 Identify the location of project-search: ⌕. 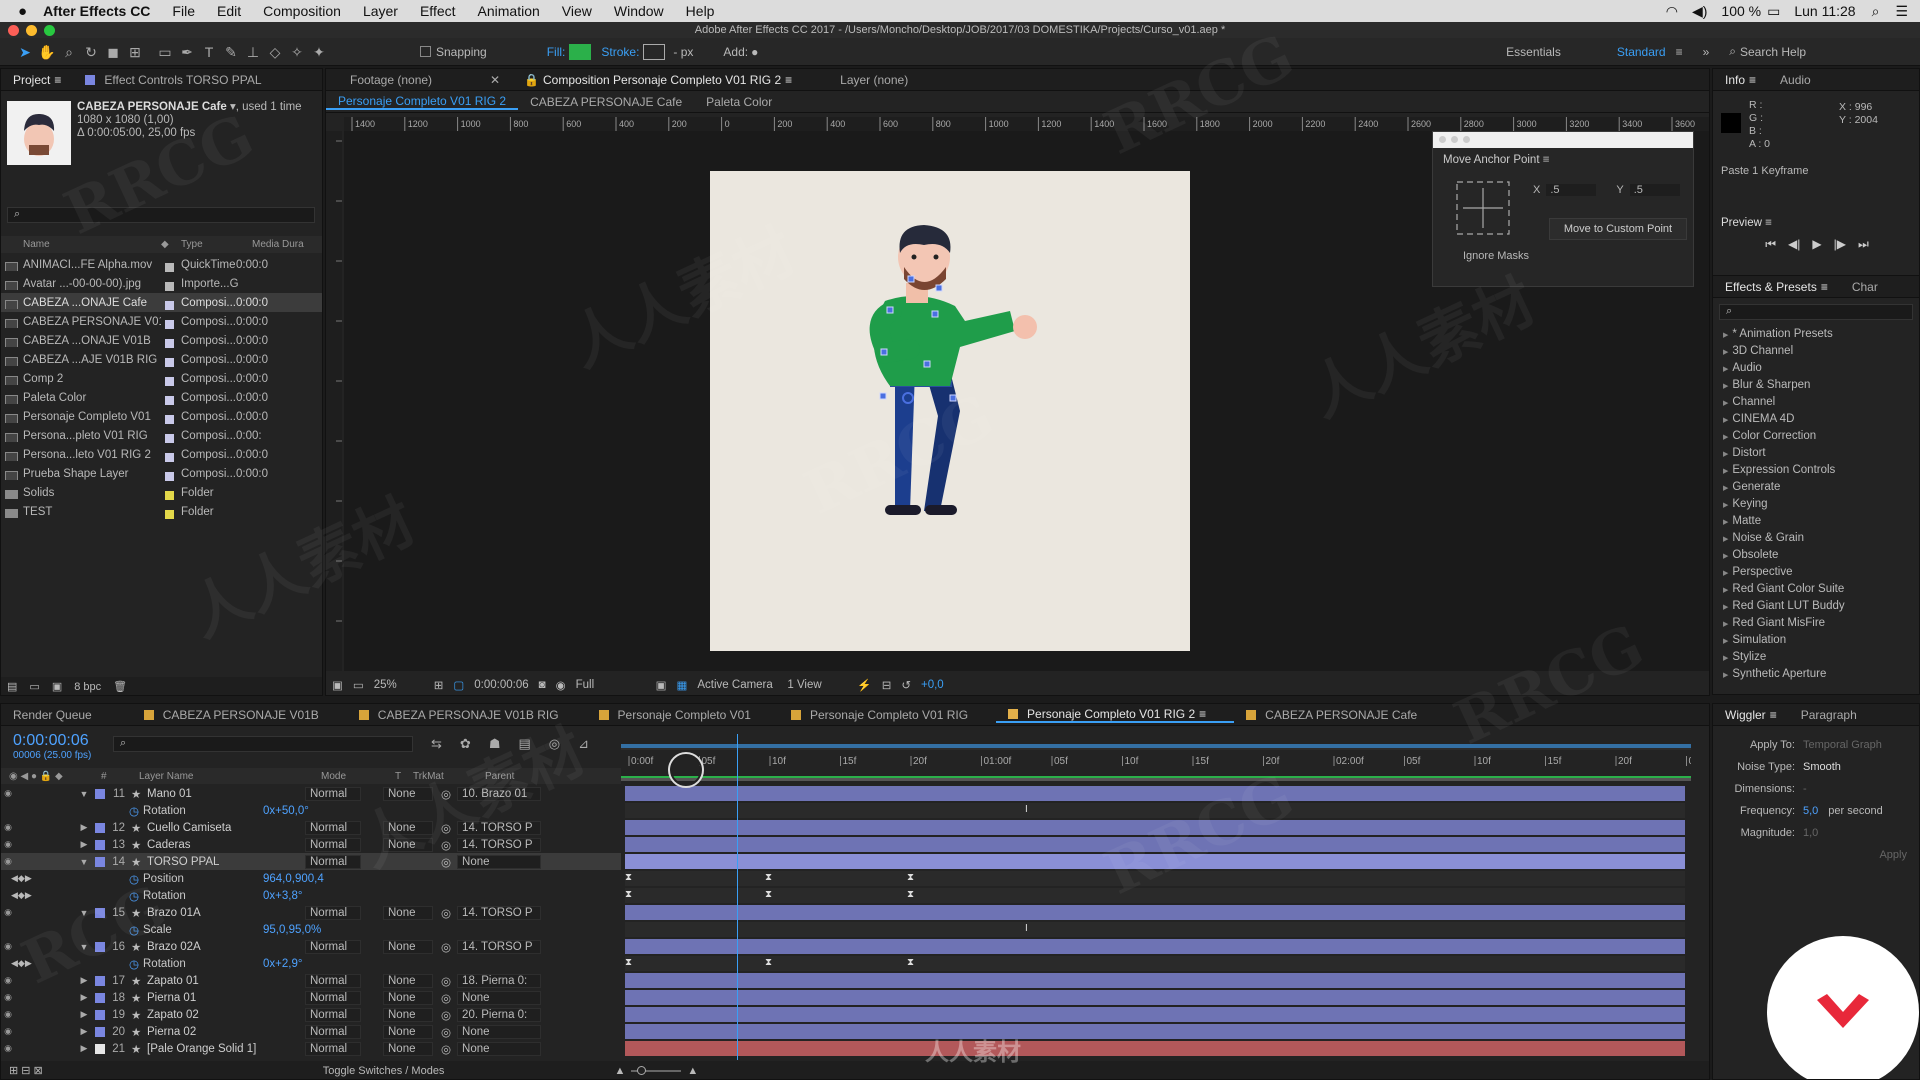
(161, 215).